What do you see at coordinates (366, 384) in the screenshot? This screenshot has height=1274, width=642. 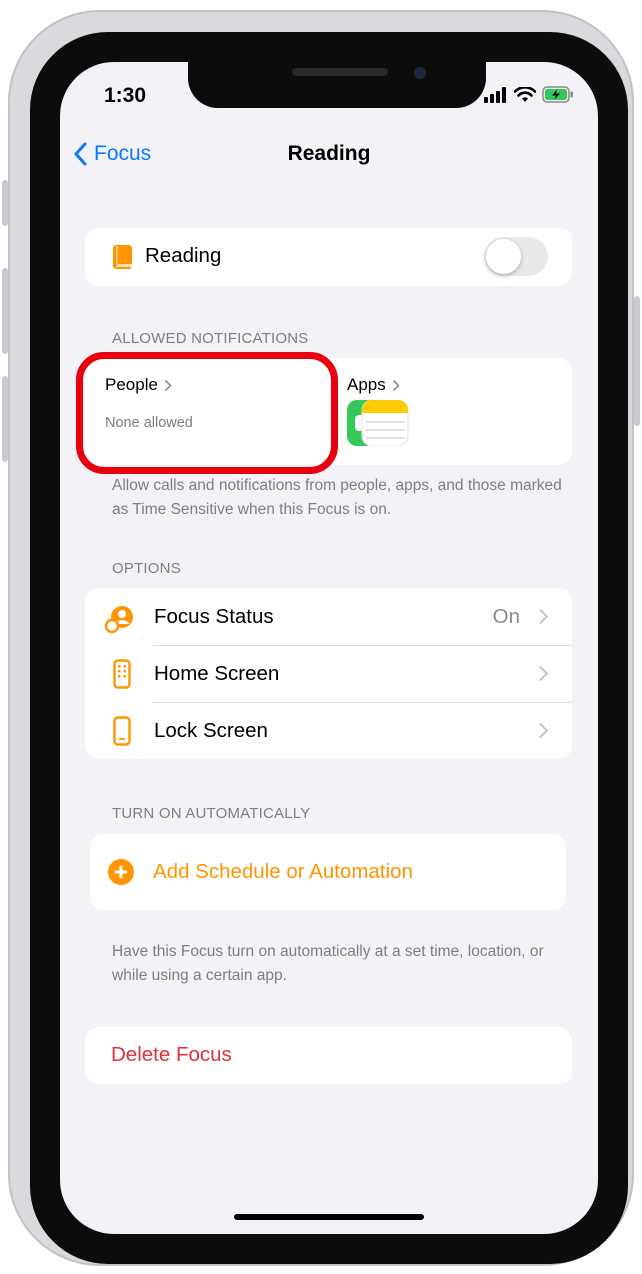 I see `apps-label: Apps` at bounding box center [366, 384].